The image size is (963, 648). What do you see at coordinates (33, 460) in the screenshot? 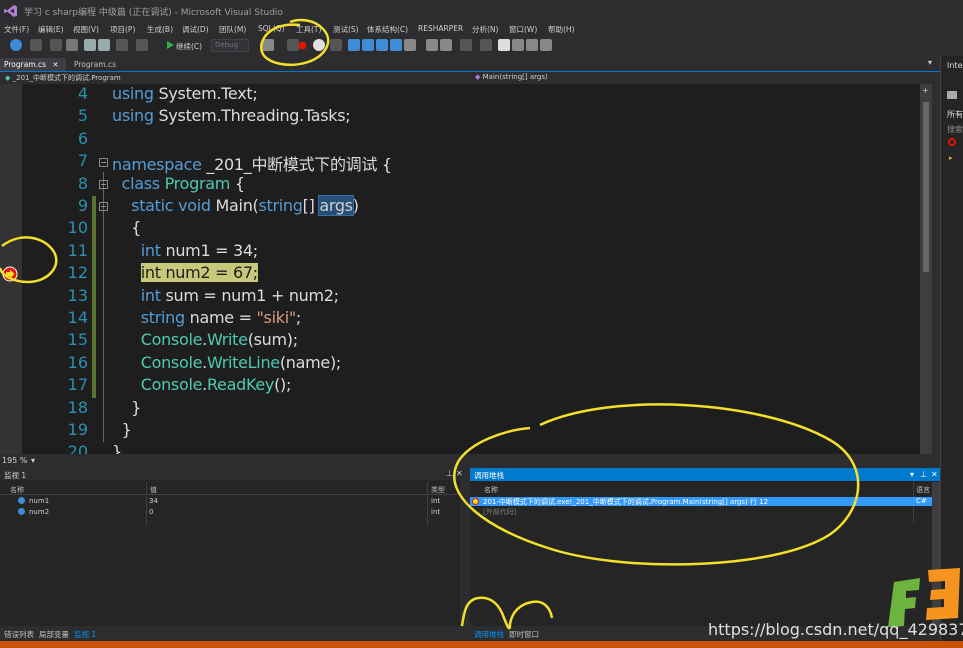
I see `zoom-dropdown-icon: ▾` at bounding box center [33, 460].